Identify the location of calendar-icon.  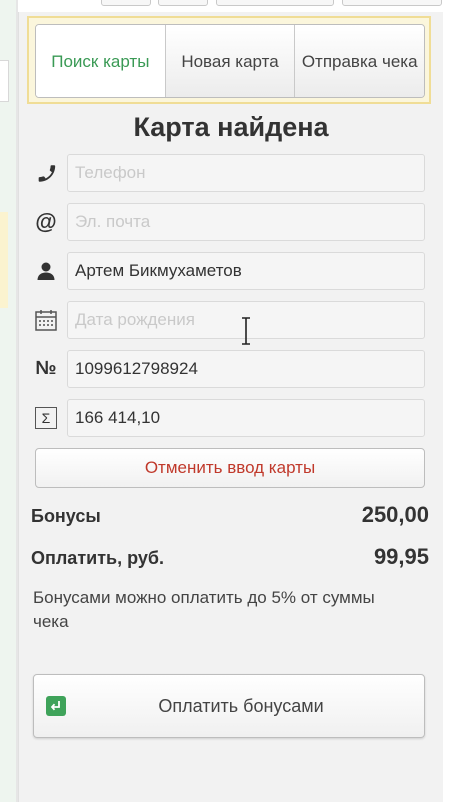
(46, 320).